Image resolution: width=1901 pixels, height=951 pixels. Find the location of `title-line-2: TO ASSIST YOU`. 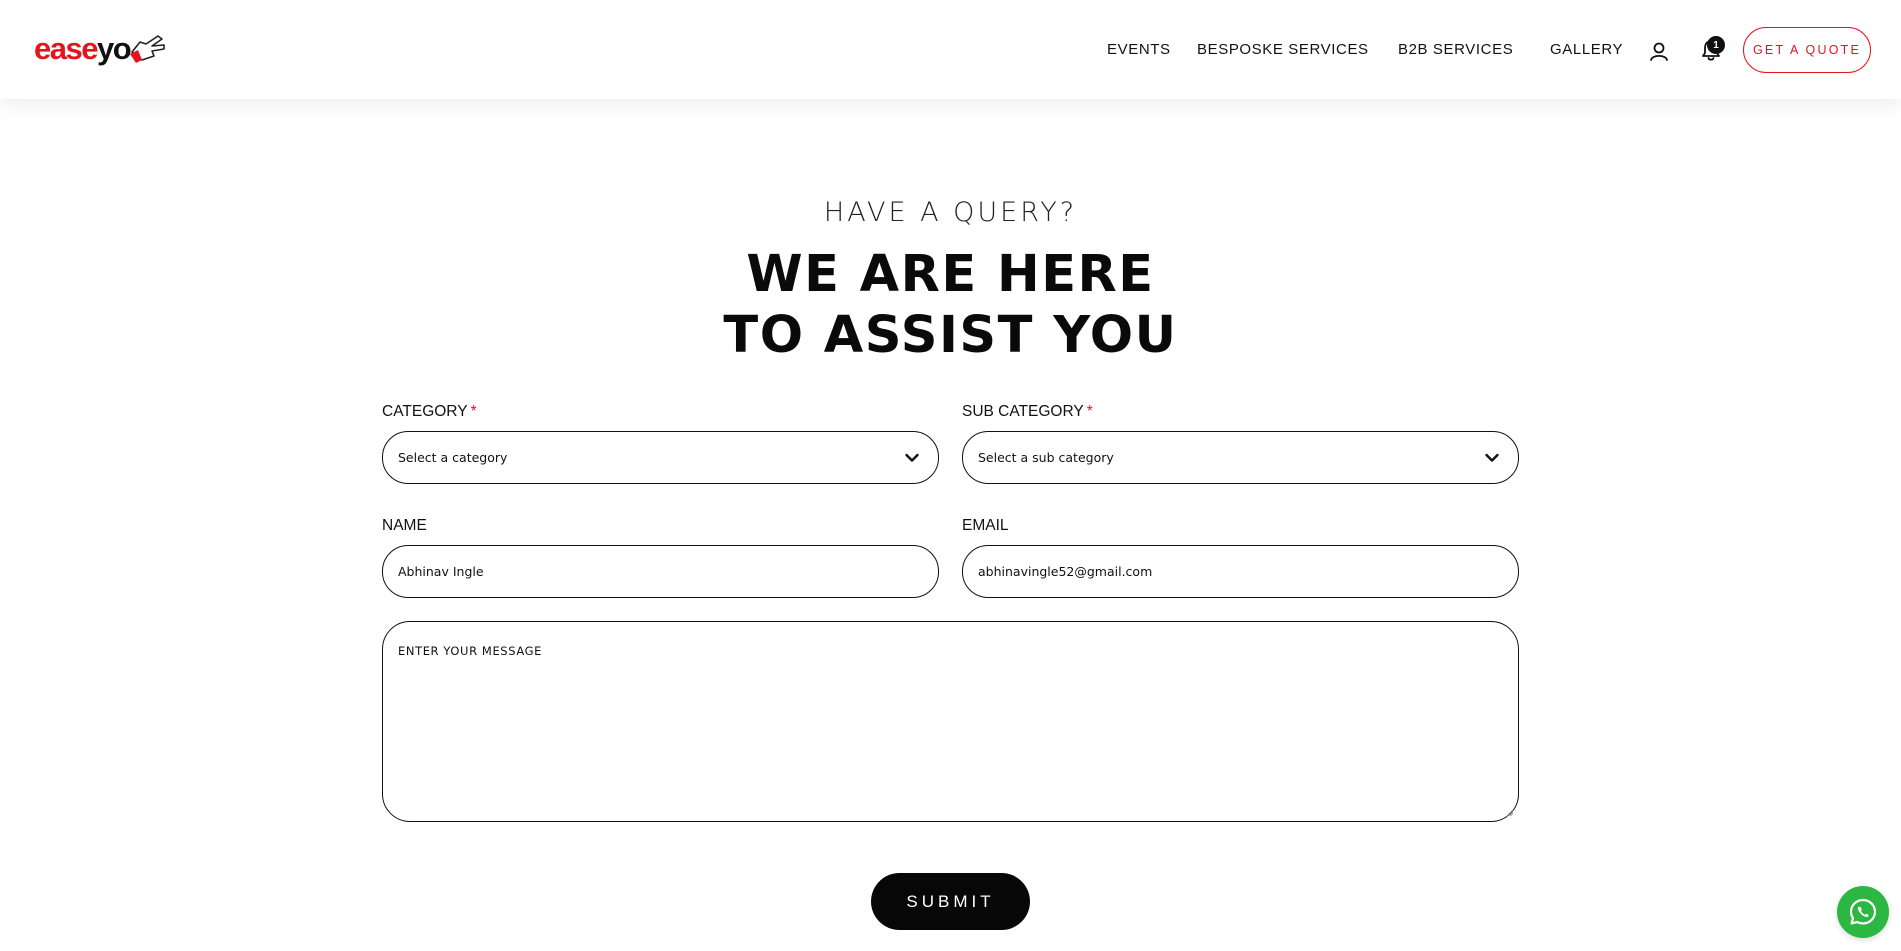

title-line-2: TO ASSIST YOU is located at coordinates (950, 335).